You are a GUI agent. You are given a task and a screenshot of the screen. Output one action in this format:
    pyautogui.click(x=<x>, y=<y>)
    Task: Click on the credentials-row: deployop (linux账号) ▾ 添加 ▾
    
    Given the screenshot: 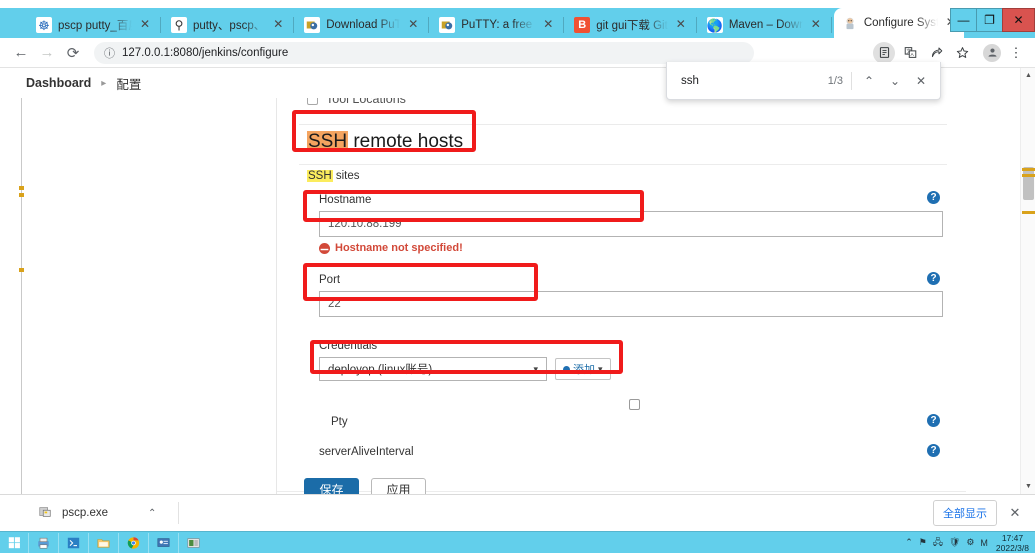 What is the action you would take?
    pyautogui.click(x=465, y=369)
    